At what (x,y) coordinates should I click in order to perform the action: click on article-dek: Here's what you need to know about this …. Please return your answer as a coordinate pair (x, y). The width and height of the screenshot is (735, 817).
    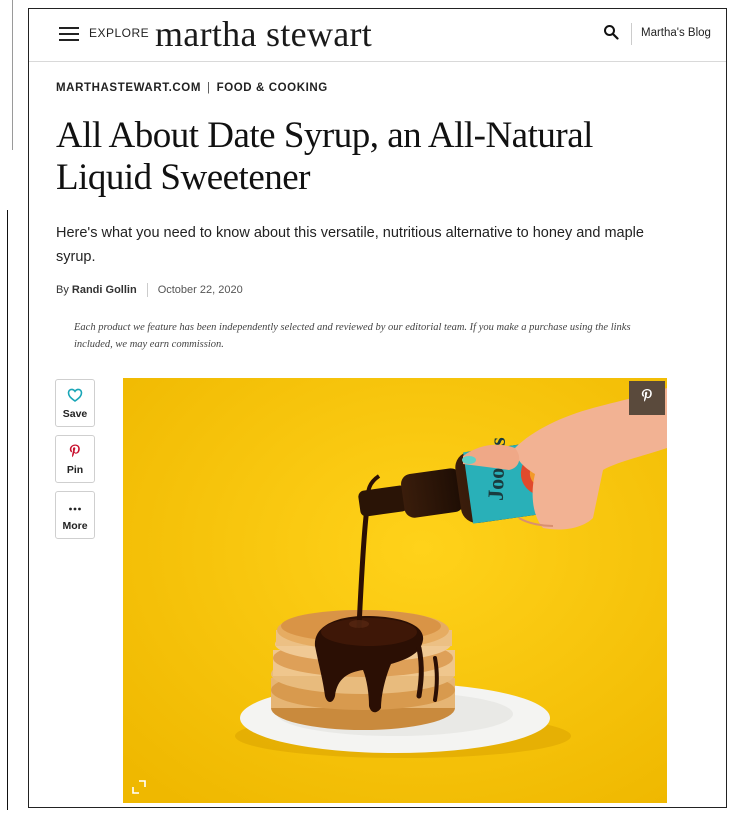
    Looking at the image, I should click on (350, 245).